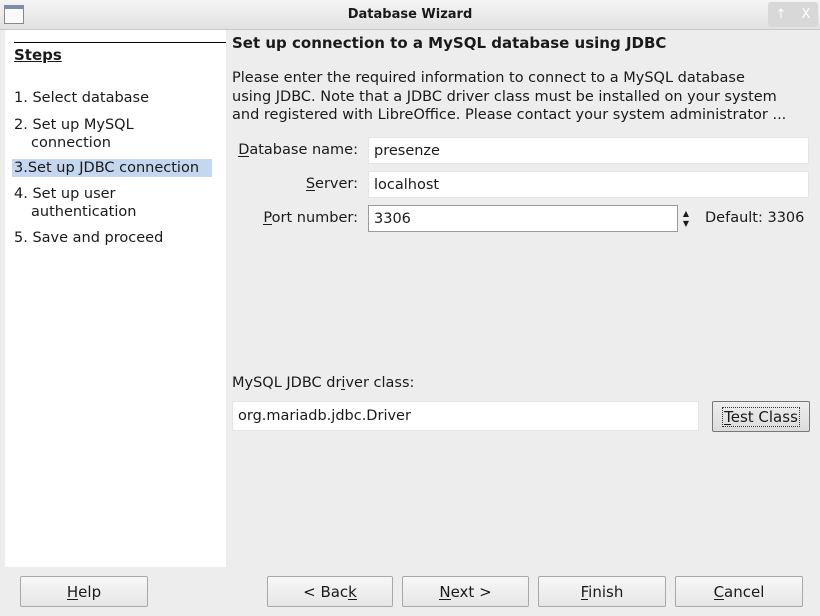  I want to click on help-button: Help, so click(84, 591).